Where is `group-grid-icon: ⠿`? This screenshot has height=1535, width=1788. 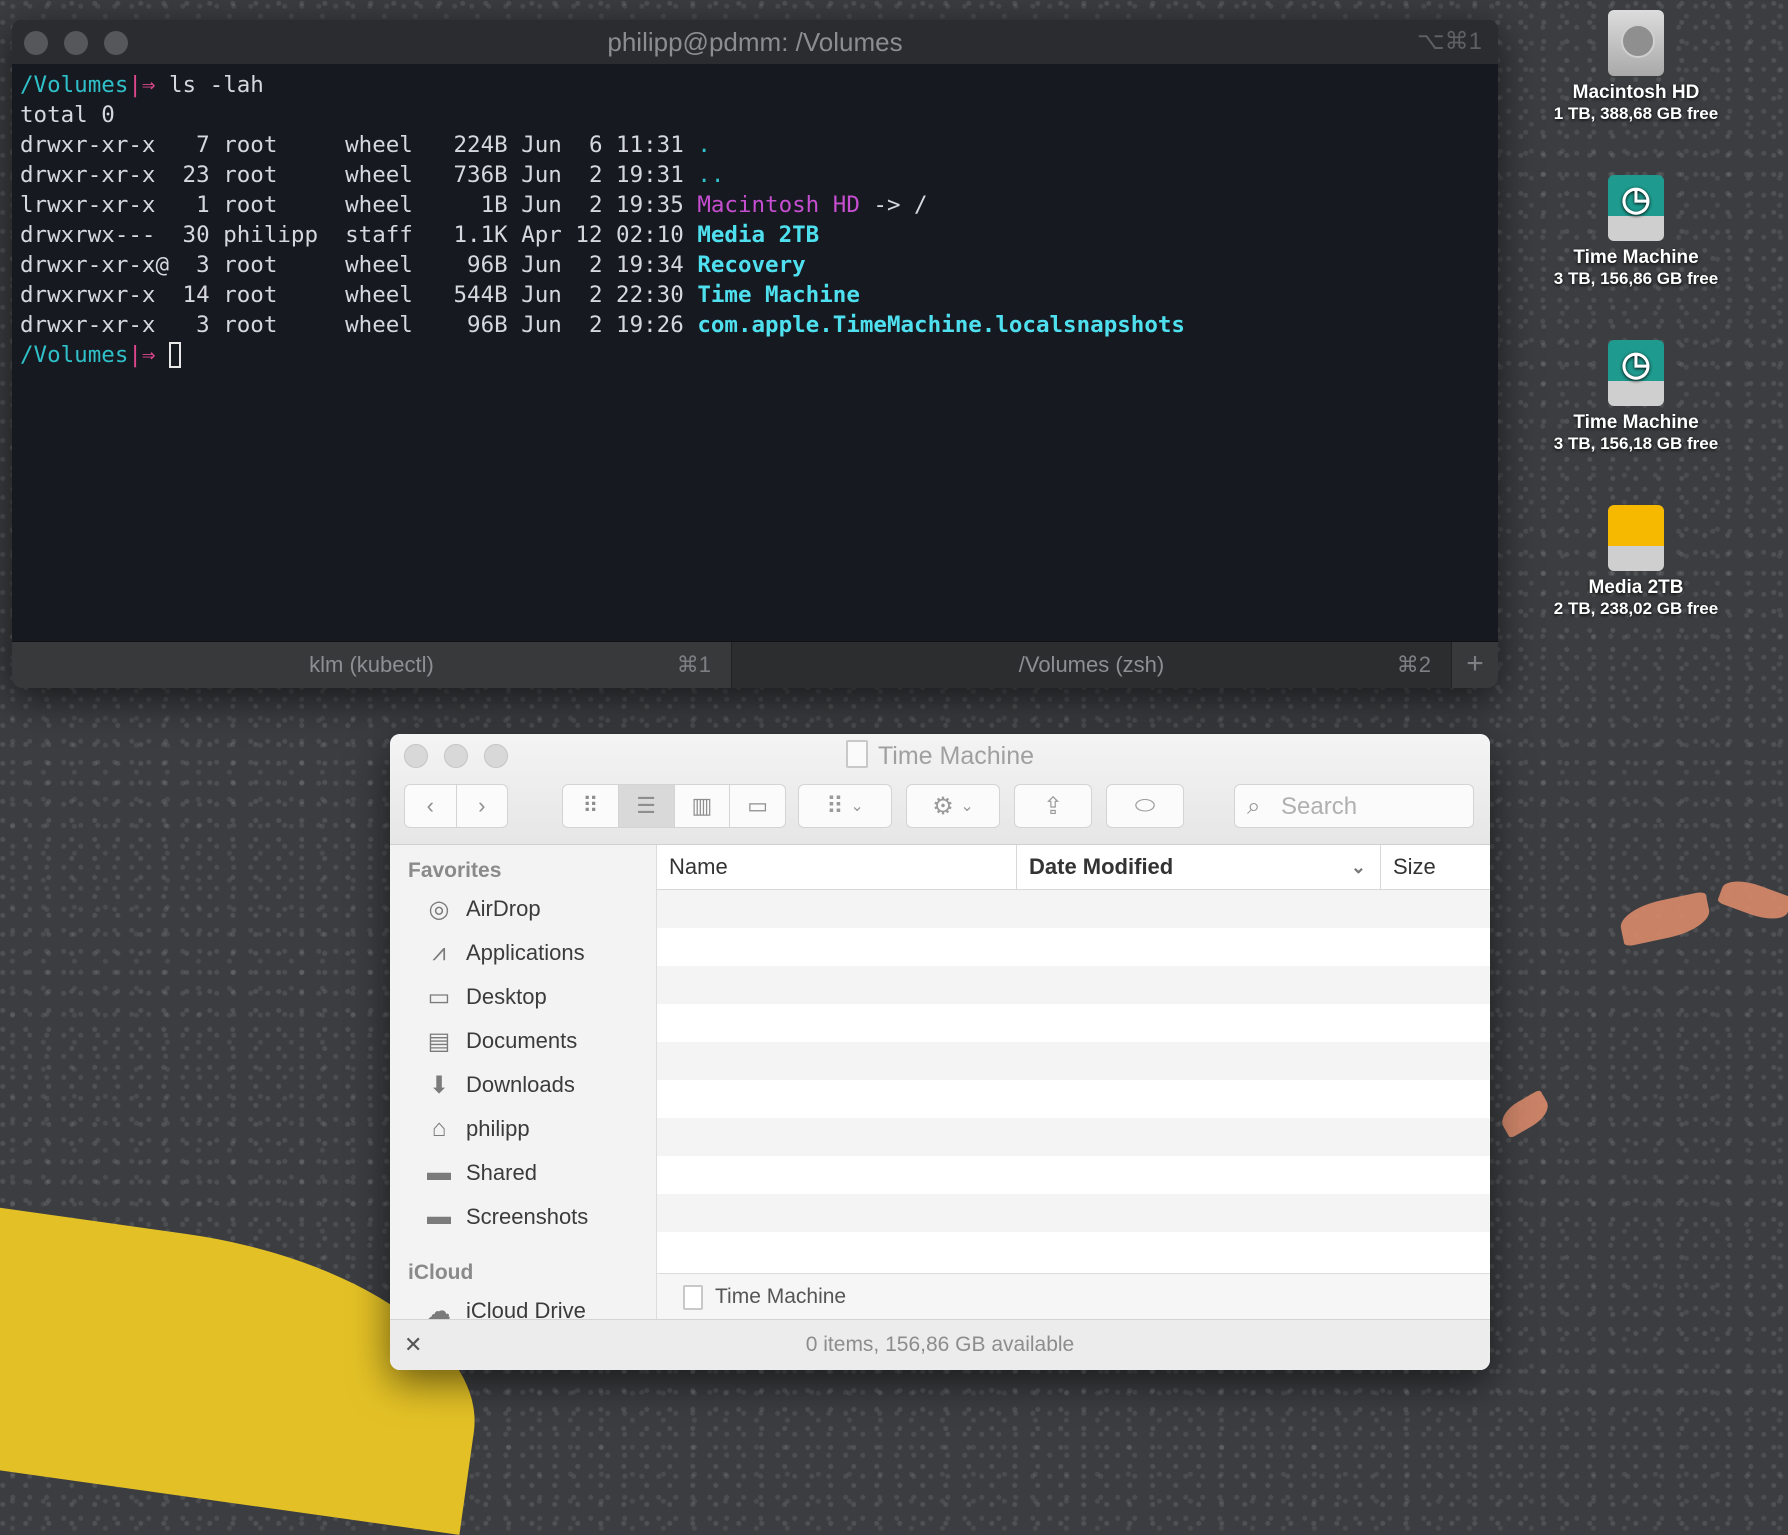
group-grid-icon: ⠿ is located at coordinates (835, 806).